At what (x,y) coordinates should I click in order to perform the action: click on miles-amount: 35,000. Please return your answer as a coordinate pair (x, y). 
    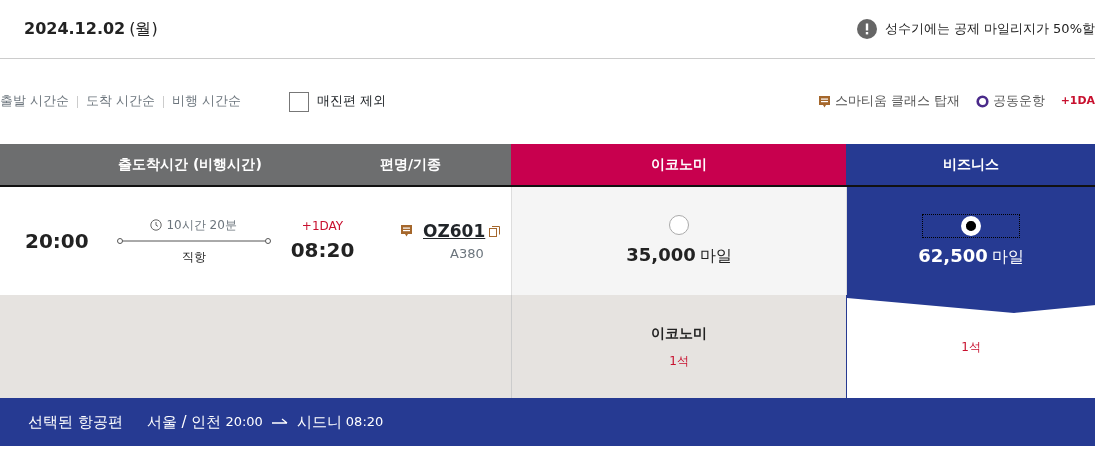
    Looking at the image, I should click on (661, 254).